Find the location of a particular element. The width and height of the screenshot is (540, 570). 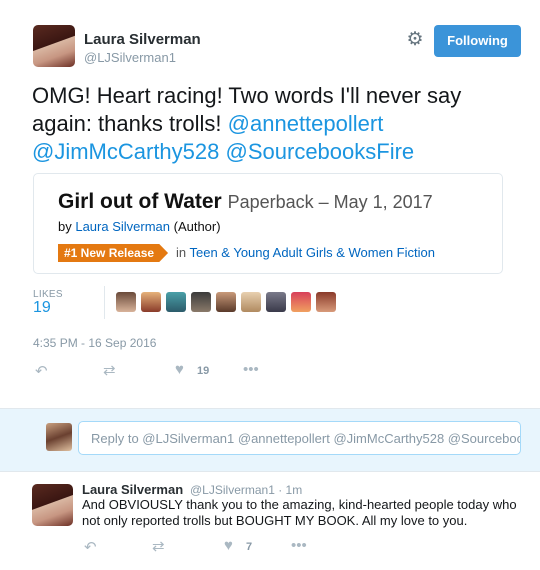

gear-icon: ⚙ is located at coordinates (415, 40).